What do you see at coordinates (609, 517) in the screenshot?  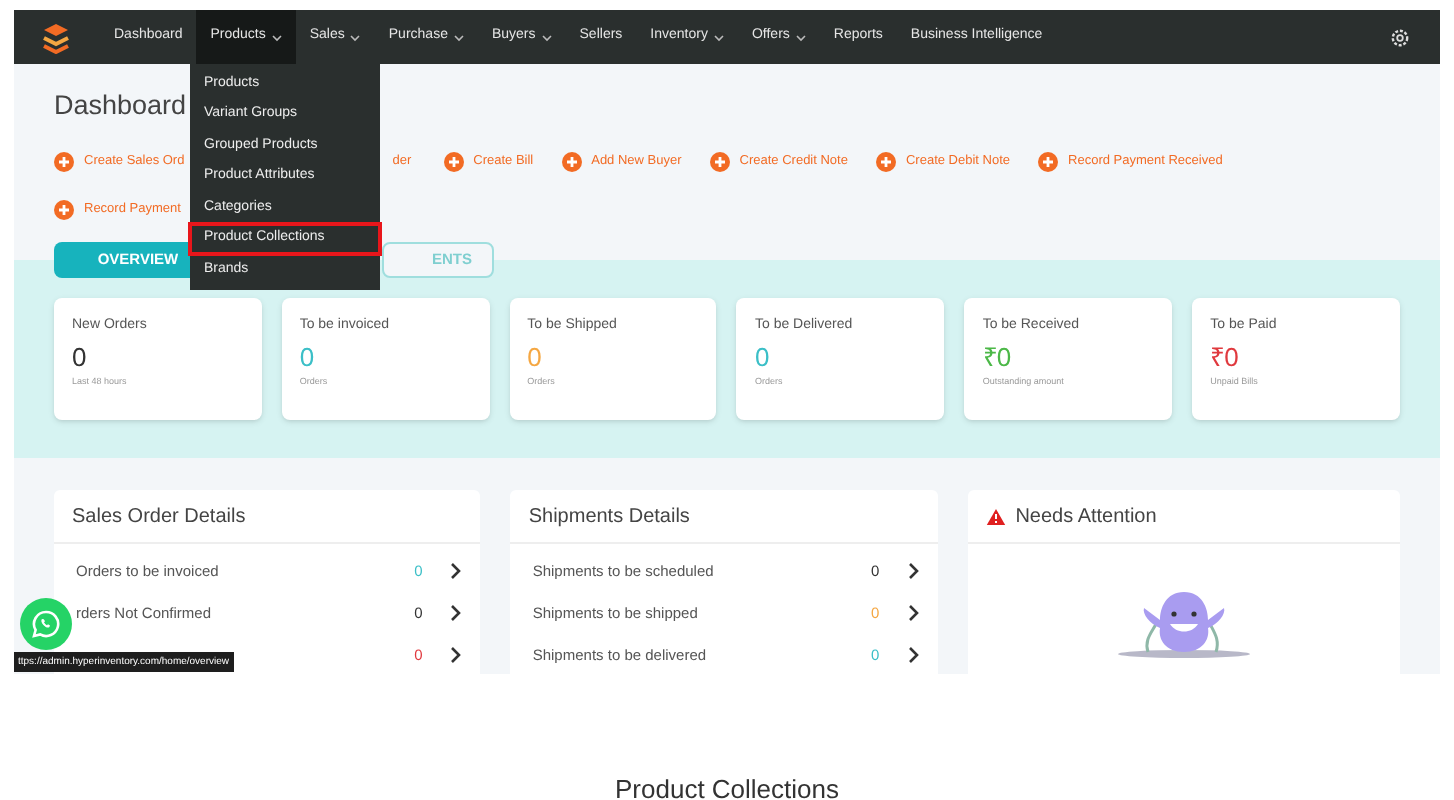 I see `panel-title: Shipments Details` at bounding box center [609, 517].